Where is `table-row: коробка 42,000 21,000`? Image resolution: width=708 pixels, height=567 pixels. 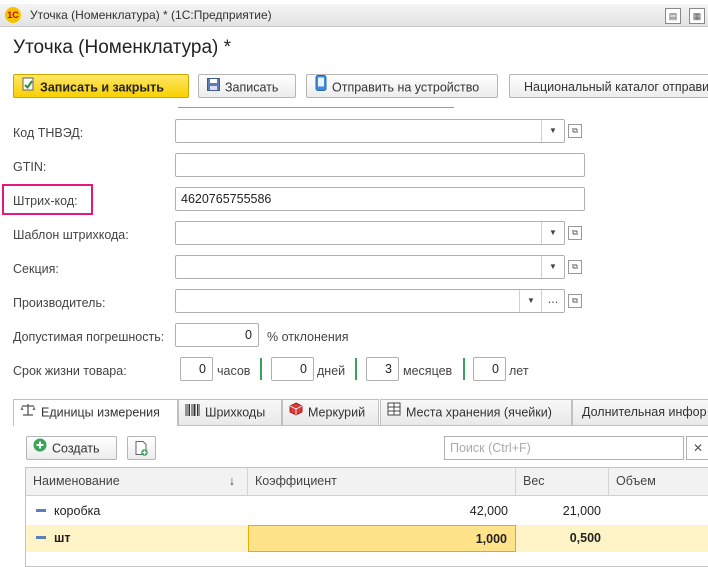
table-row: коробка 42,000 21,000 is located at coordinates (367, 511).